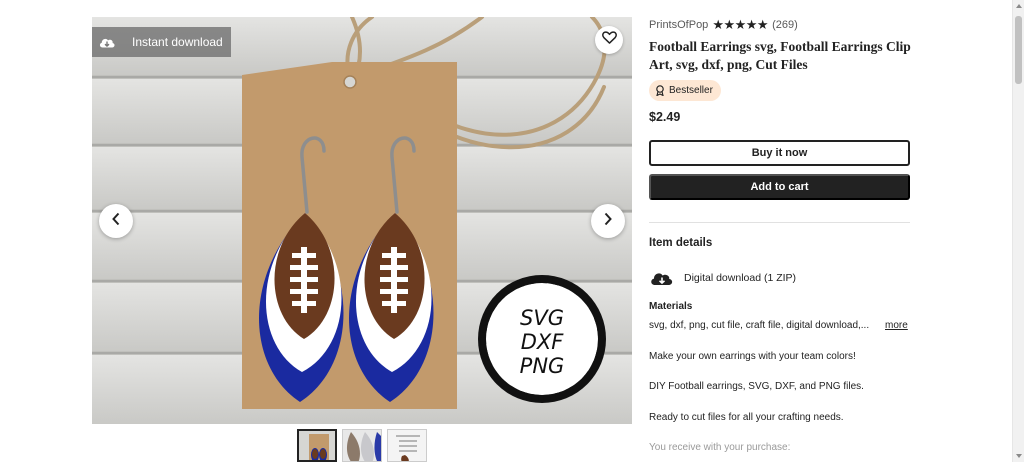 The width and height of the screenshot is (1024, 462). Describe the element at coordinates (779, 153) in the screenshot. I see `buy-it-now-button: Buy it now` at that location.